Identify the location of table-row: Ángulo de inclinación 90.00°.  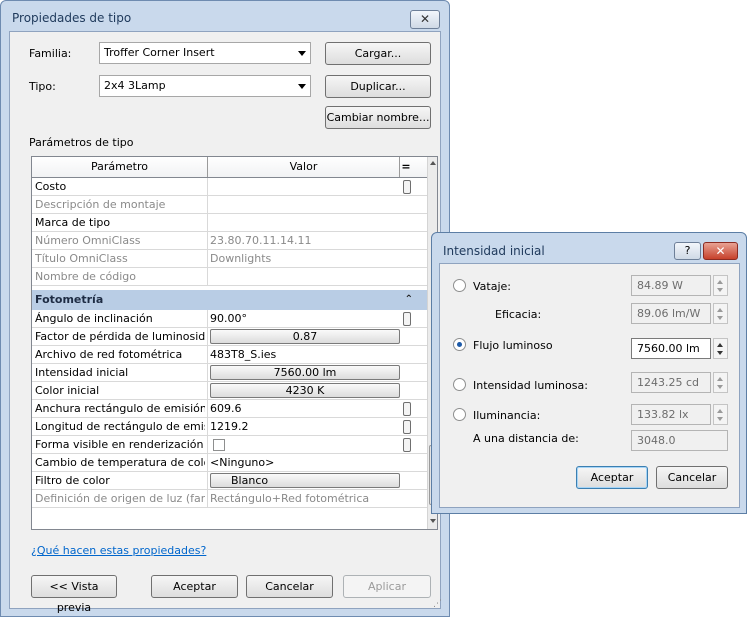
(229, 319).